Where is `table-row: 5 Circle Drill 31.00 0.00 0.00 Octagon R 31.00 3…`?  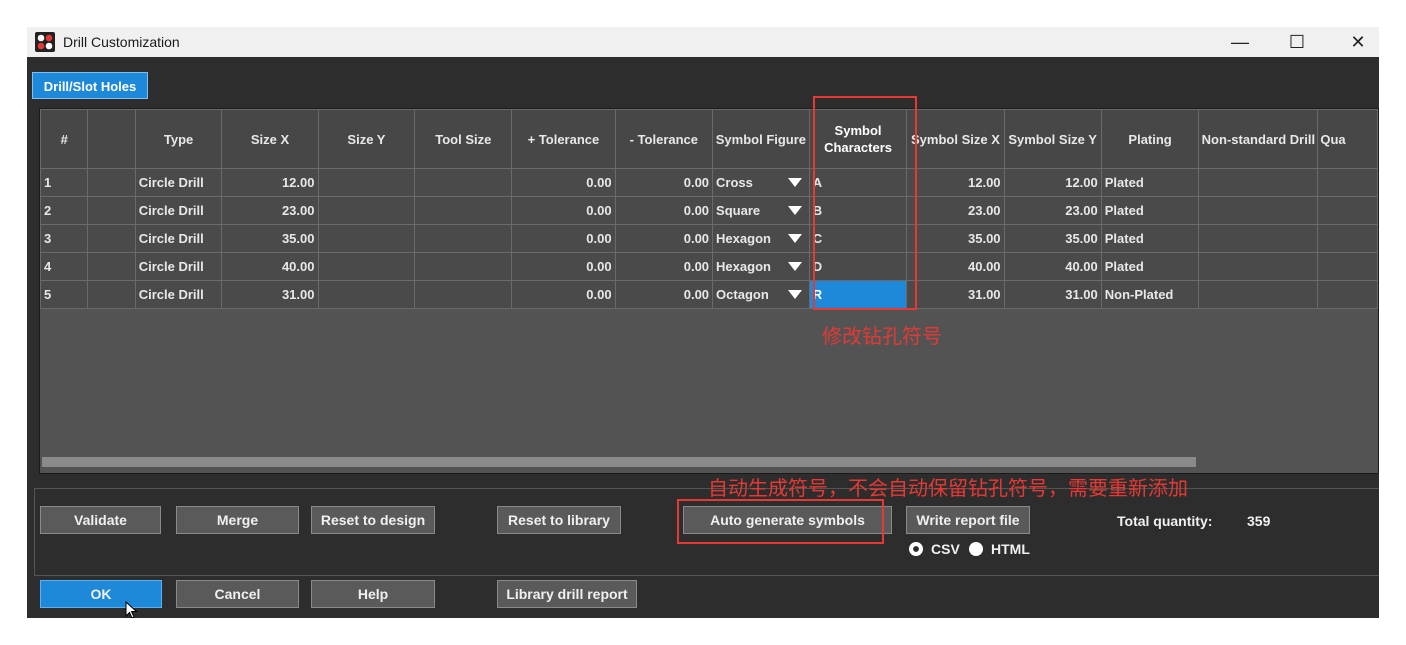 table-row: 5 Circle Drill 31.00 0.00 0.00 Octagon R 31.00 3… is located at coordinates (708, 294).